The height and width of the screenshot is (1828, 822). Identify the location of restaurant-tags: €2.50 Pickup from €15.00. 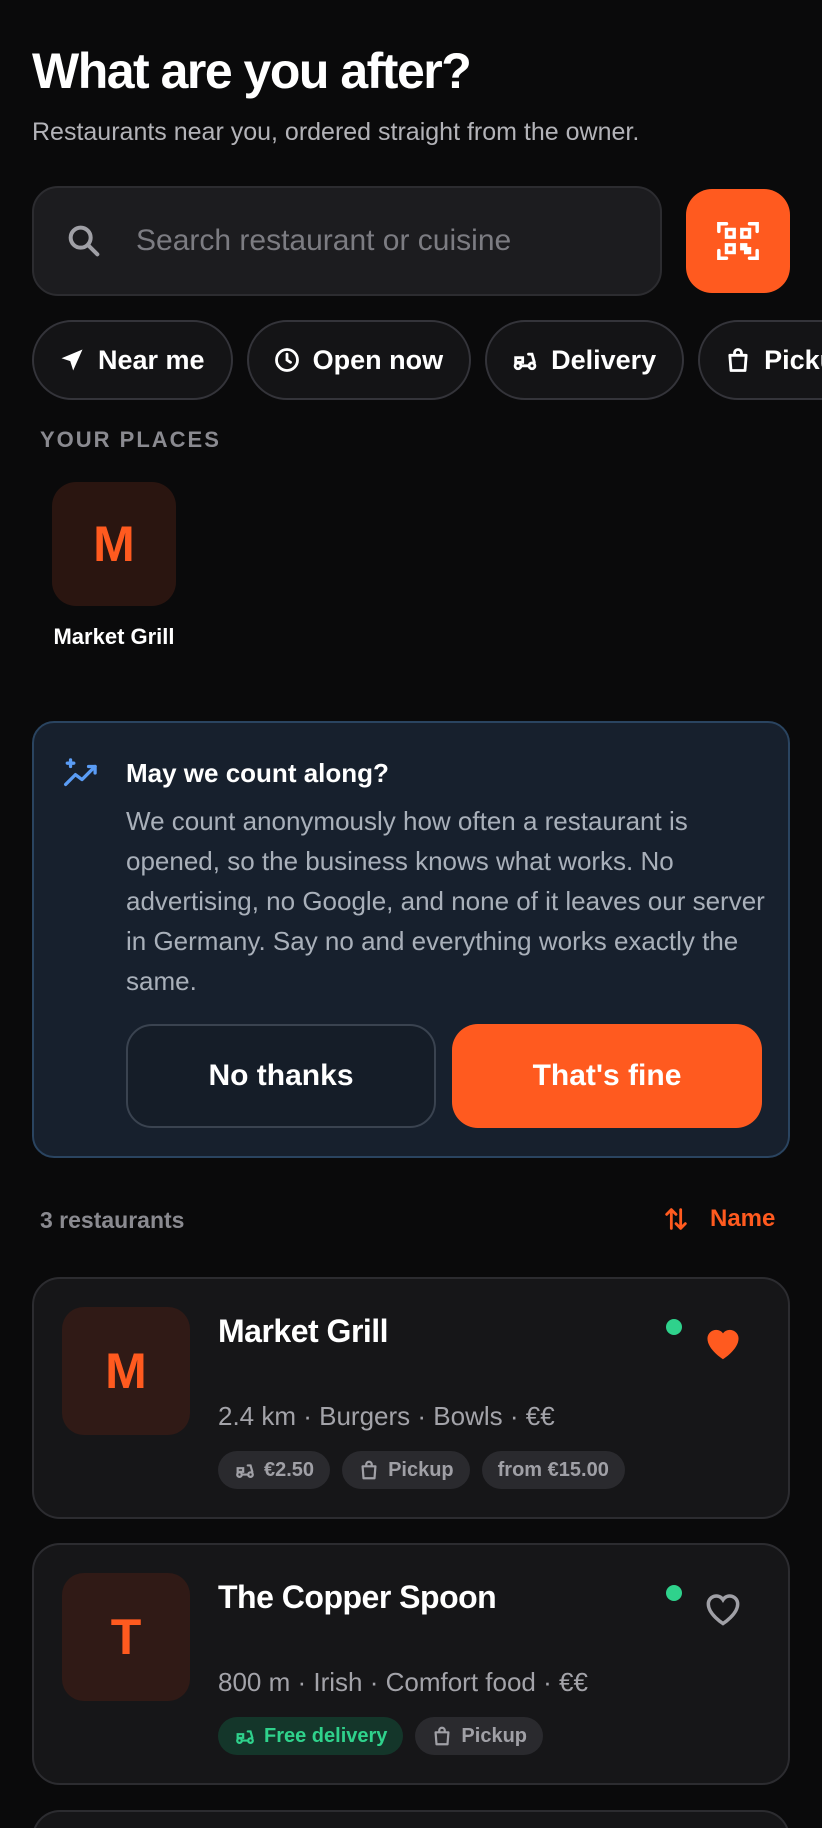
(427, 1470).